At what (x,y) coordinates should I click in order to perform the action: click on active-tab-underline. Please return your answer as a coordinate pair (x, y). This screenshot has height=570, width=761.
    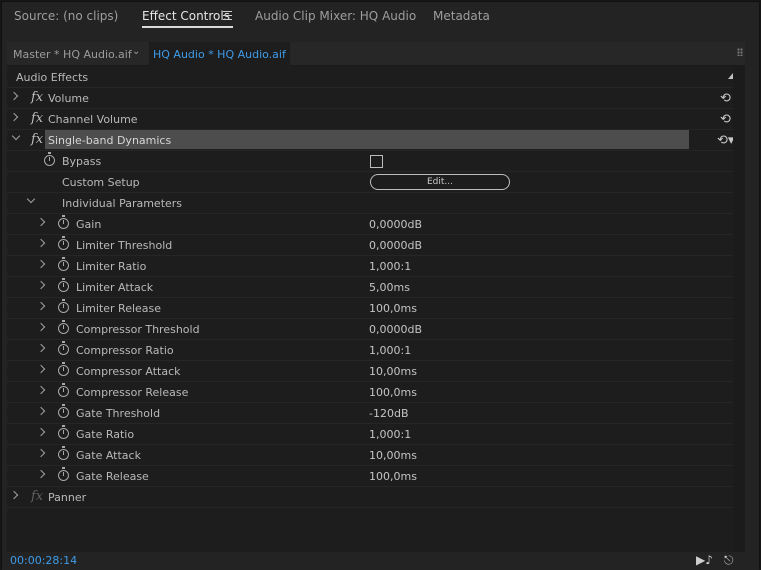
    Looking at the image, I should click on (187, 27).